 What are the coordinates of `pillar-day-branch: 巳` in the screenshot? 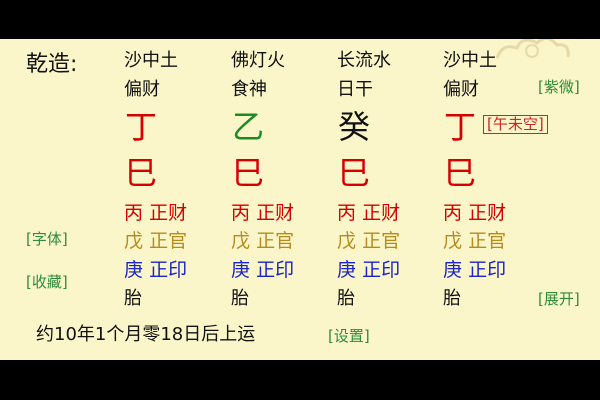 It's located at (354, 173).